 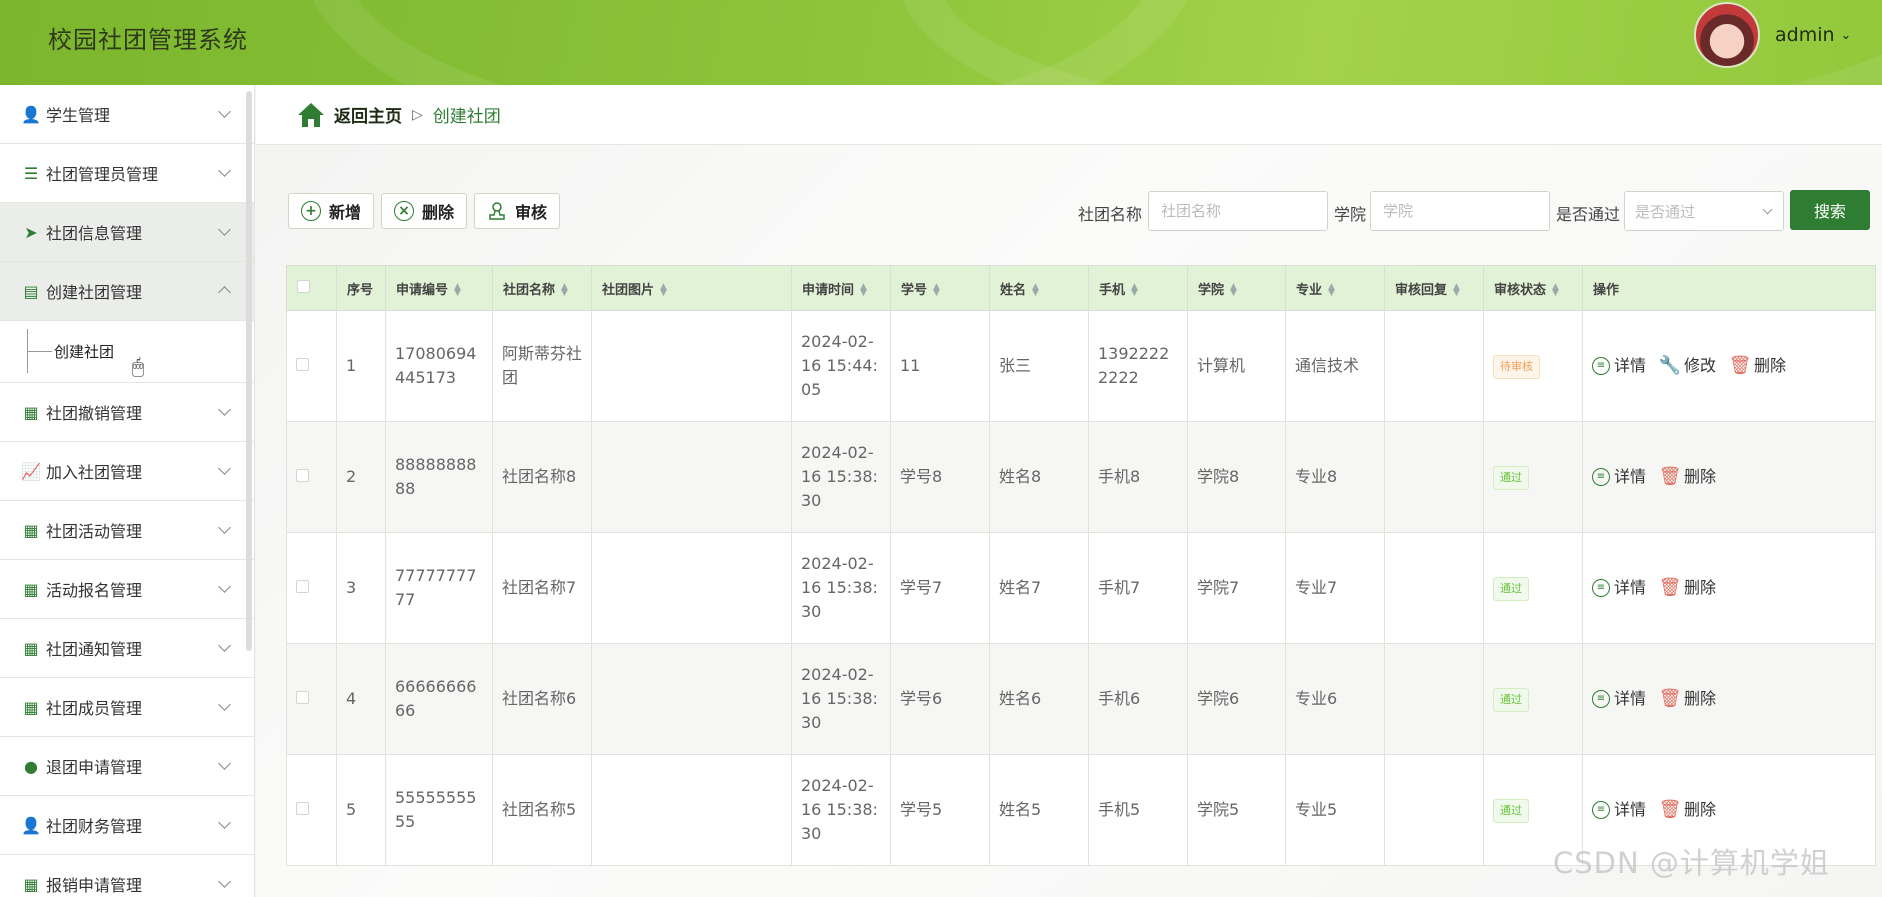 I want to click on sidebar-subitem: 创建社团, so click(x=127, y=352).